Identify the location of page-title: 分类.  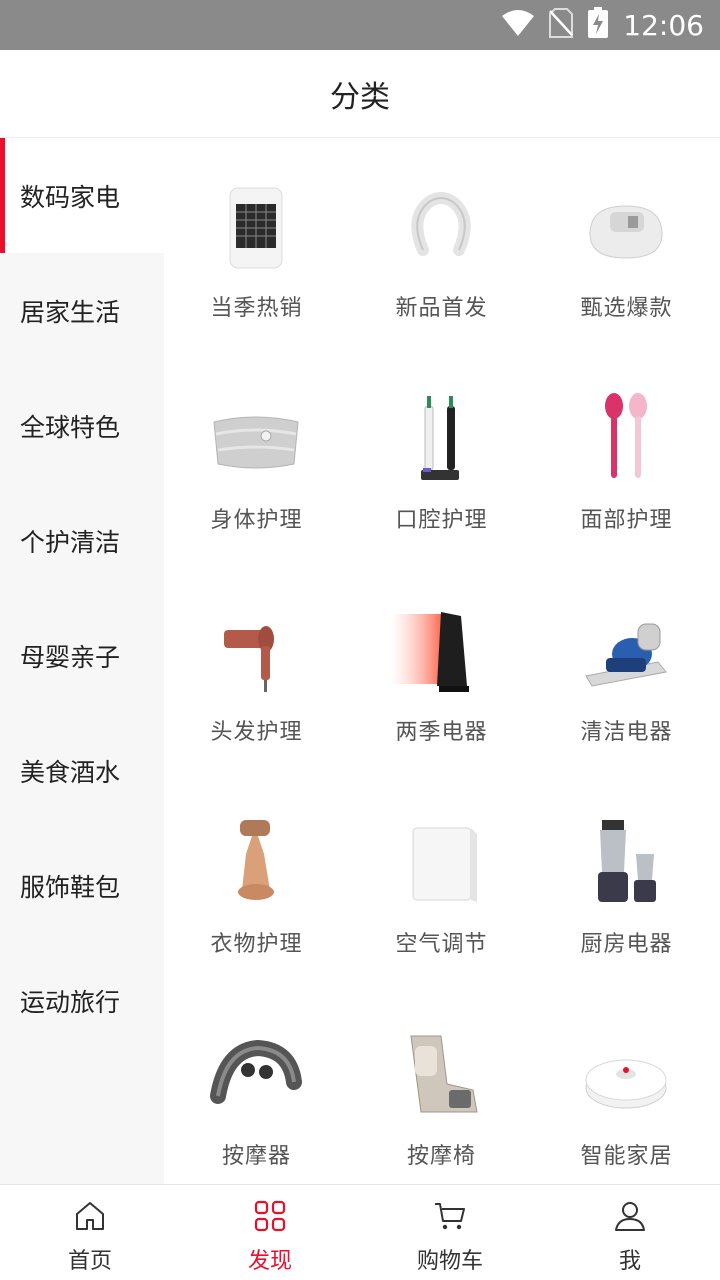
(360, 97).